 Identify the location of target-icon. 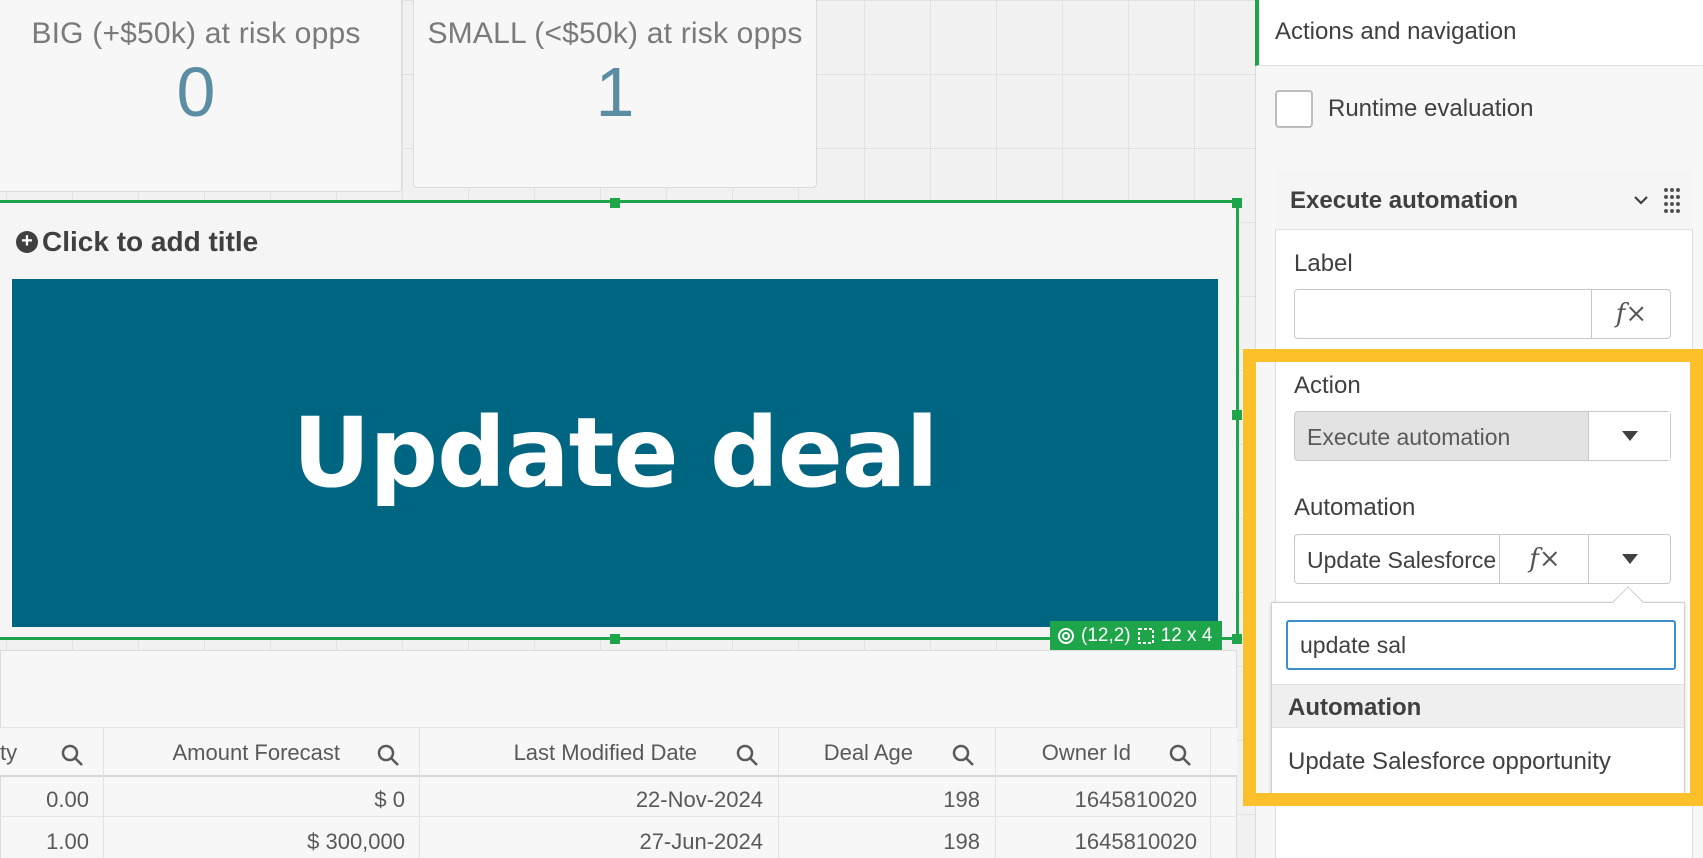
(1066, 635).